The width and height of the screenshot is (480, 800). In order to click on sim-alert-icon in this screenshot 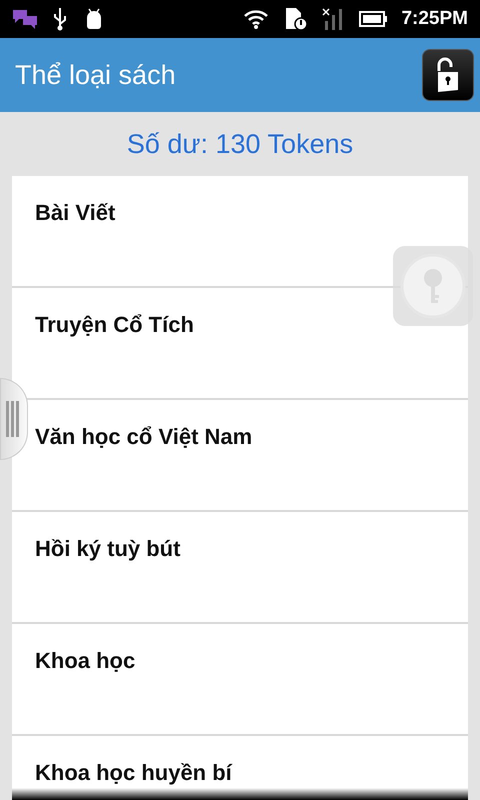, I will do `click(295, 19)`.